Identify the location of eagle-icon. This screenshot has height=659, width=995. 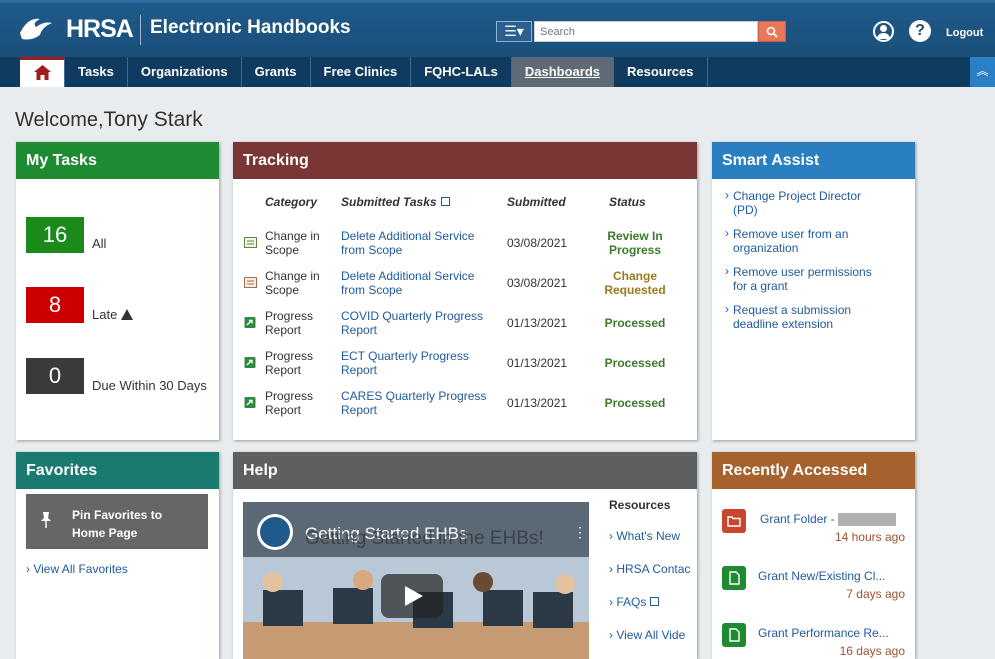
(36, 29).